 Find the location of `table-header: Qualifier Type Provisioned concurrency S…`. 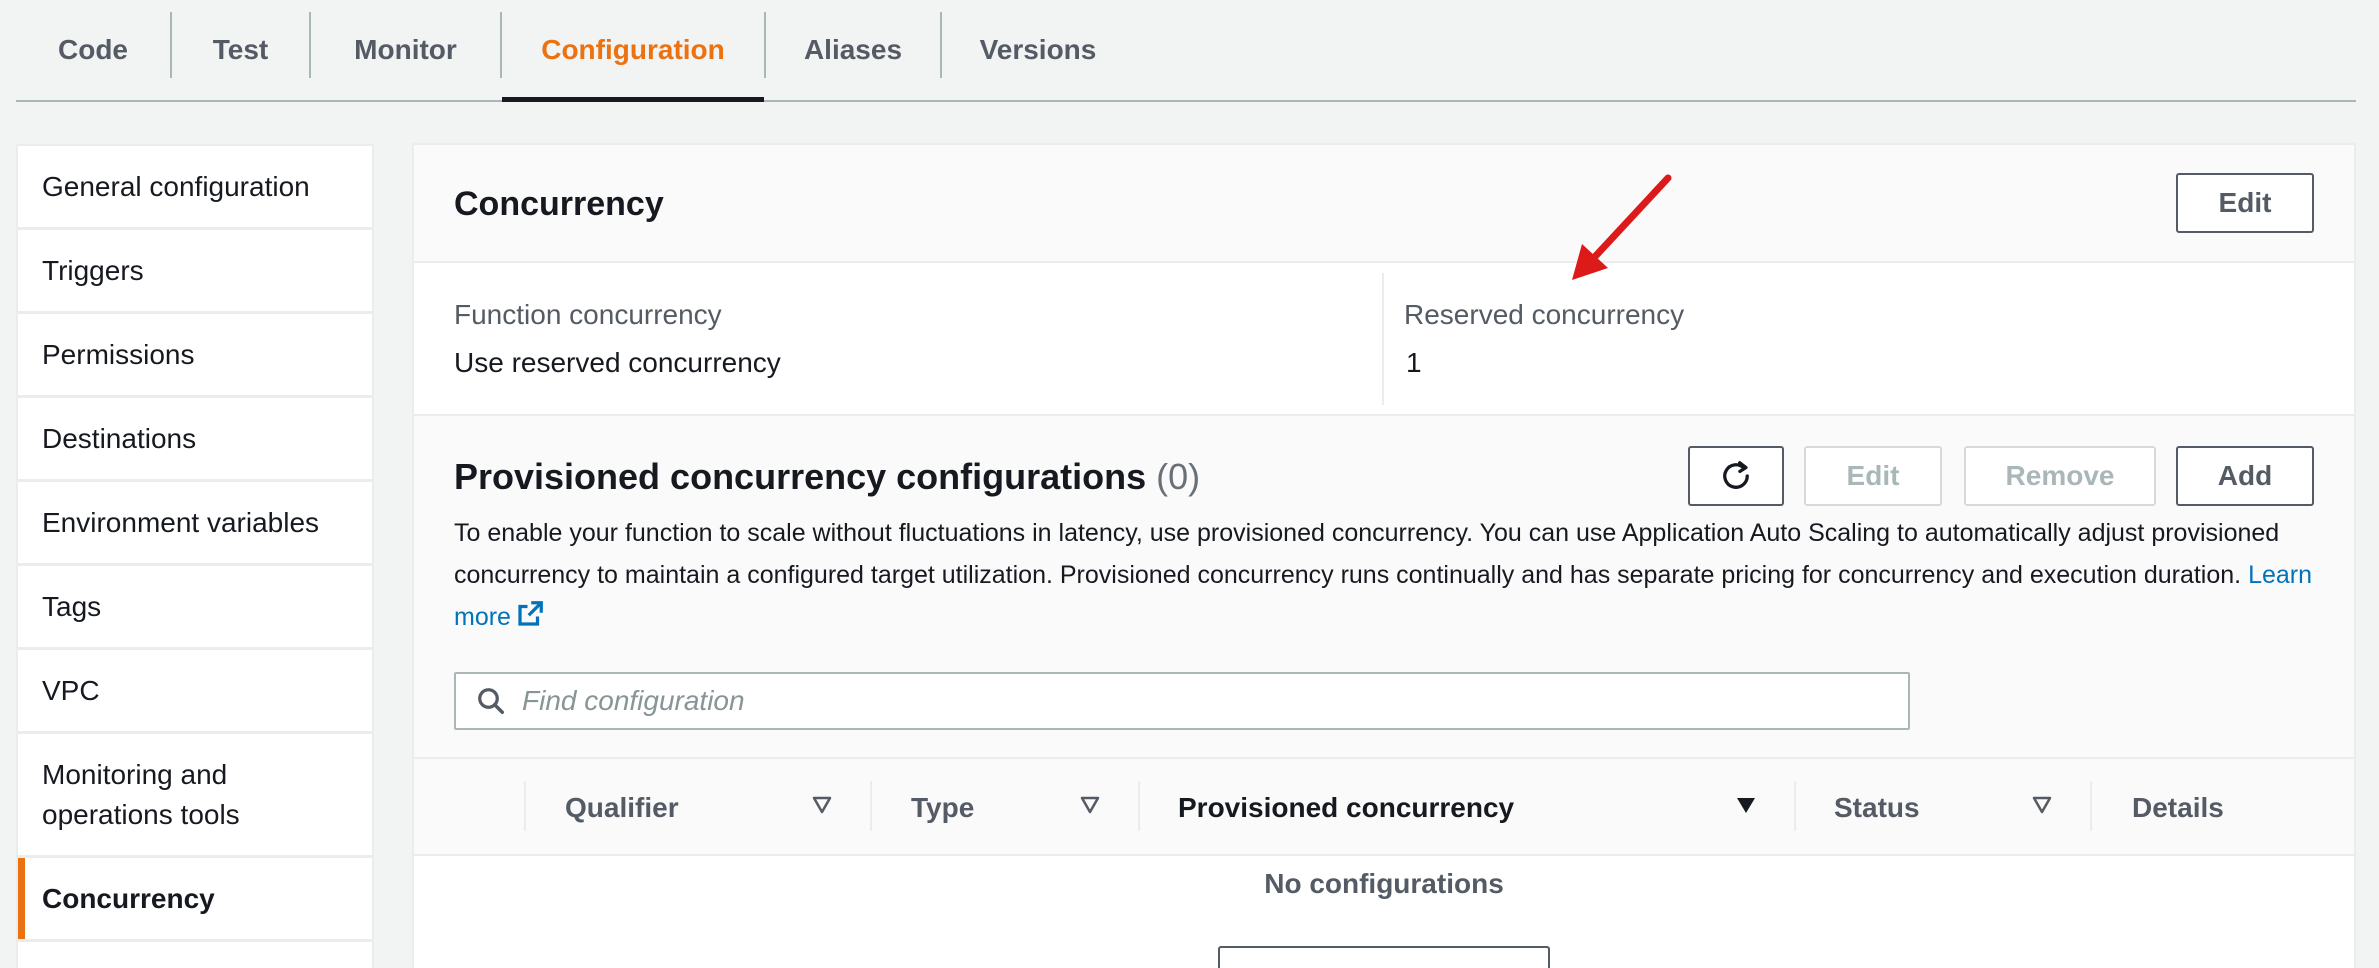

table-header: Qualifier Type Provisioned concurrency S… is located at coordinates (1384, 807).